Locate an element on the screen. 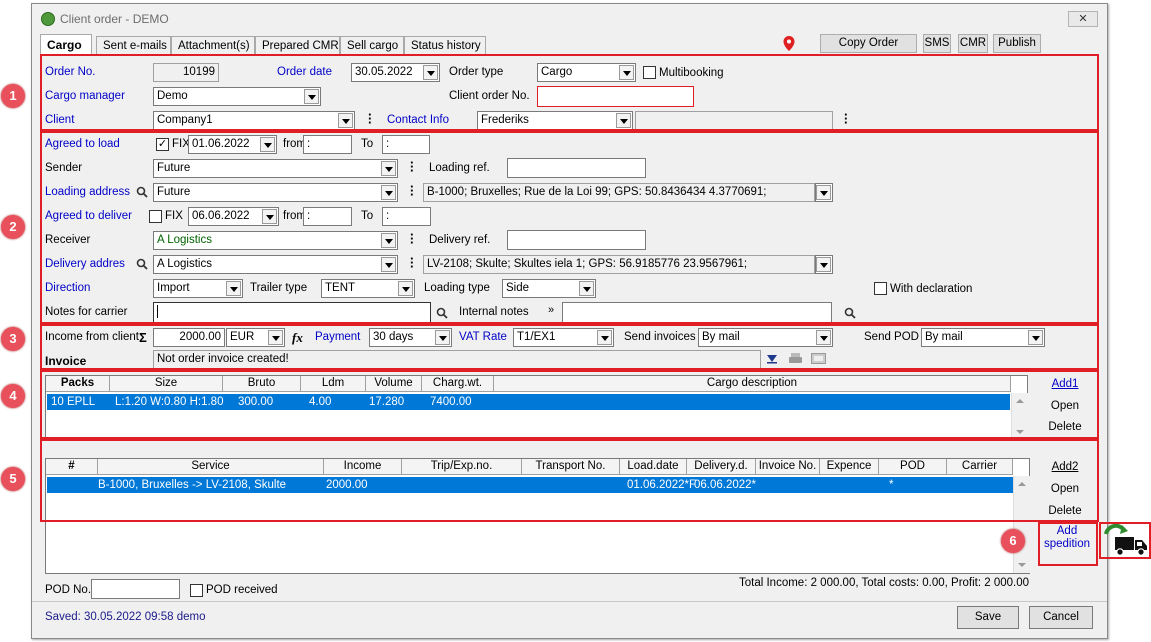  callout-number-6: 6 is located at coordinates (1013, 541).